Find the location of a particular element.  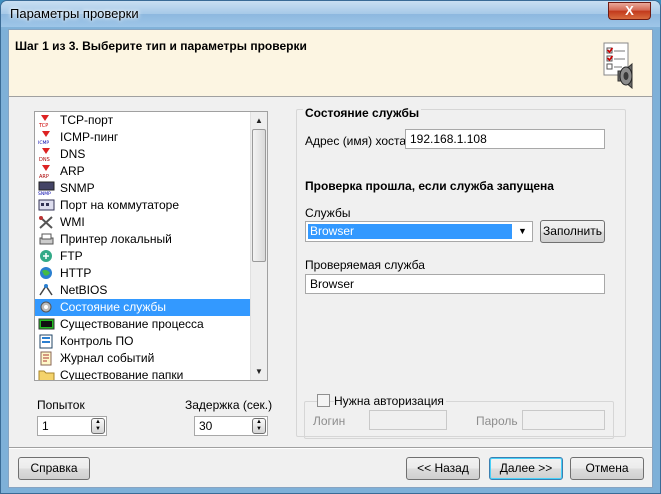

scroll-thumb is located at coordinates (259, 195).